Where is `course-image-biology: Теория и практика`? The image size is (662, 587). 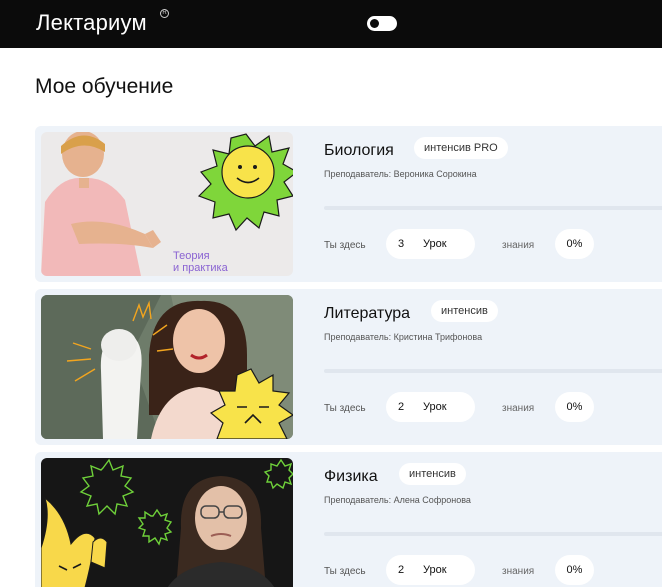
course-image-biology: Теория и практика is located at coordinates (167, 204).